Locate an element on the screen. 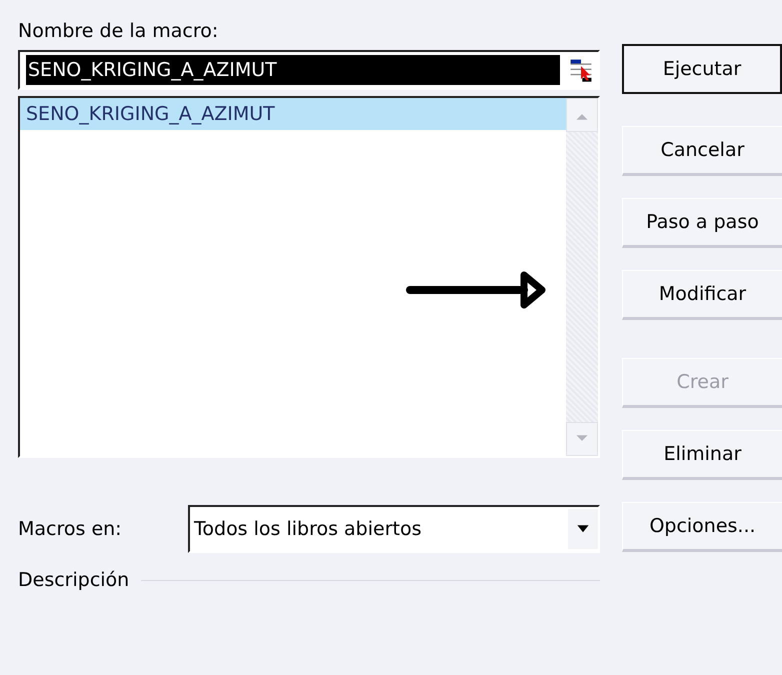 The height and width of the screenshot is (675, 782). scroll-down-button is located at coordinates (582, 439).